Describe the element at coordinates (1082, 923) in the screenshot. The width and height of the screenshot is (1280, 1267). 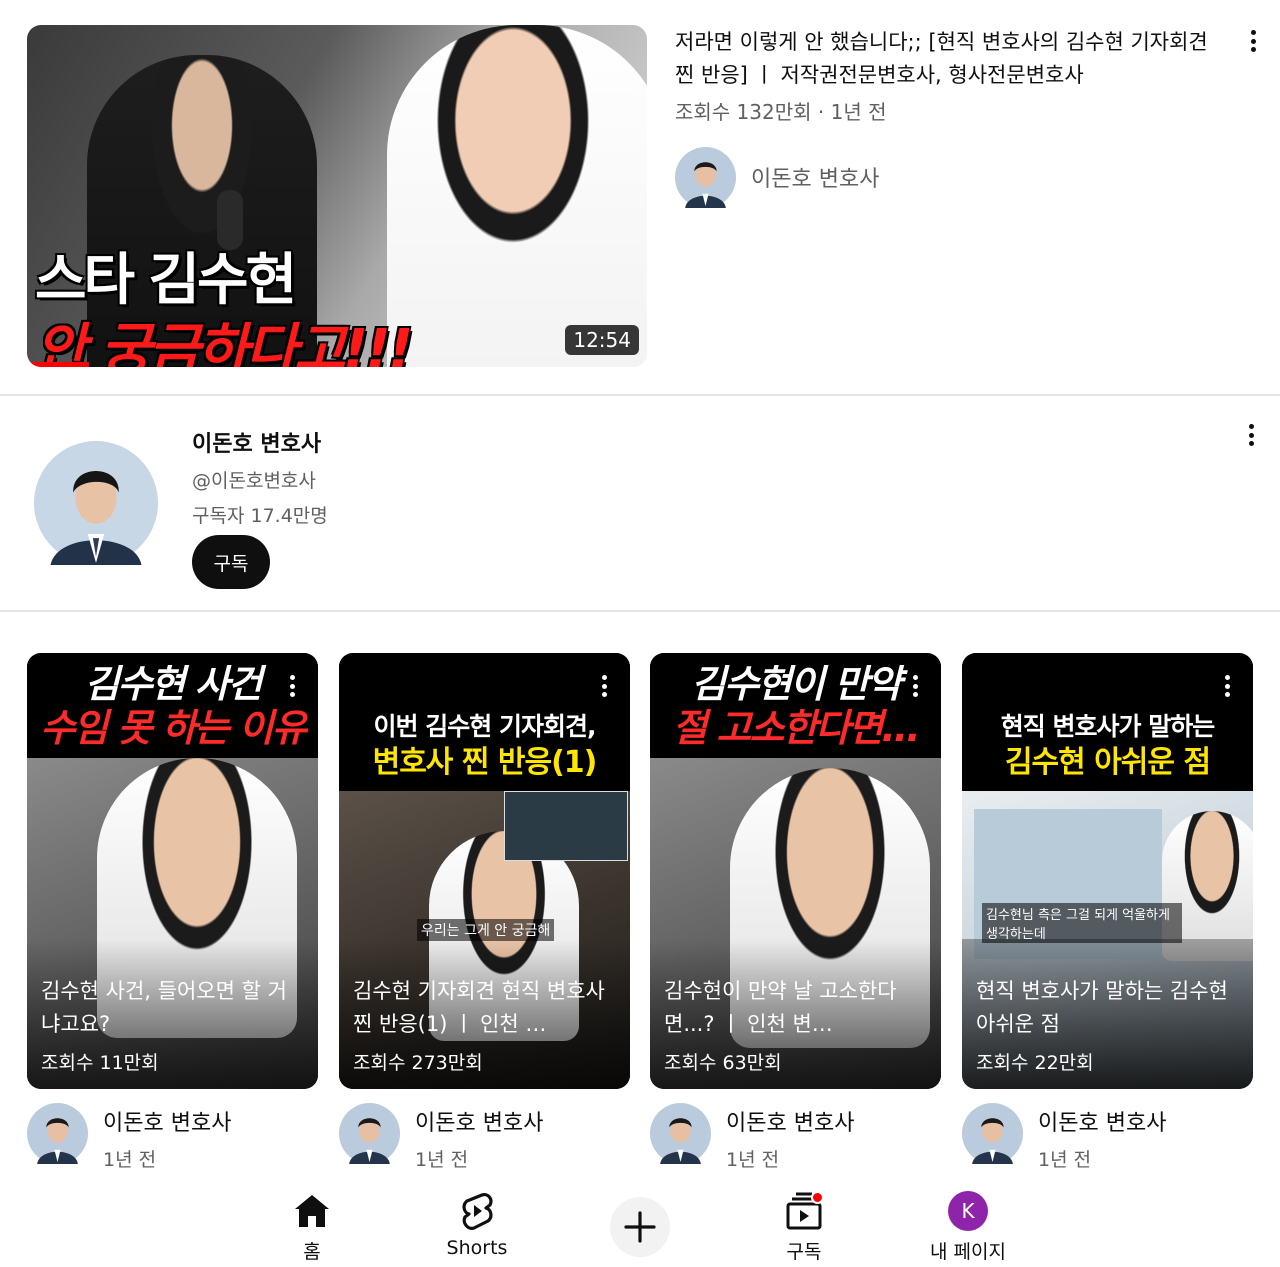
I see `thumbnail-subtitle: 김수현님 측은 그걸 되게 억울하게 생각하는데` at that location.